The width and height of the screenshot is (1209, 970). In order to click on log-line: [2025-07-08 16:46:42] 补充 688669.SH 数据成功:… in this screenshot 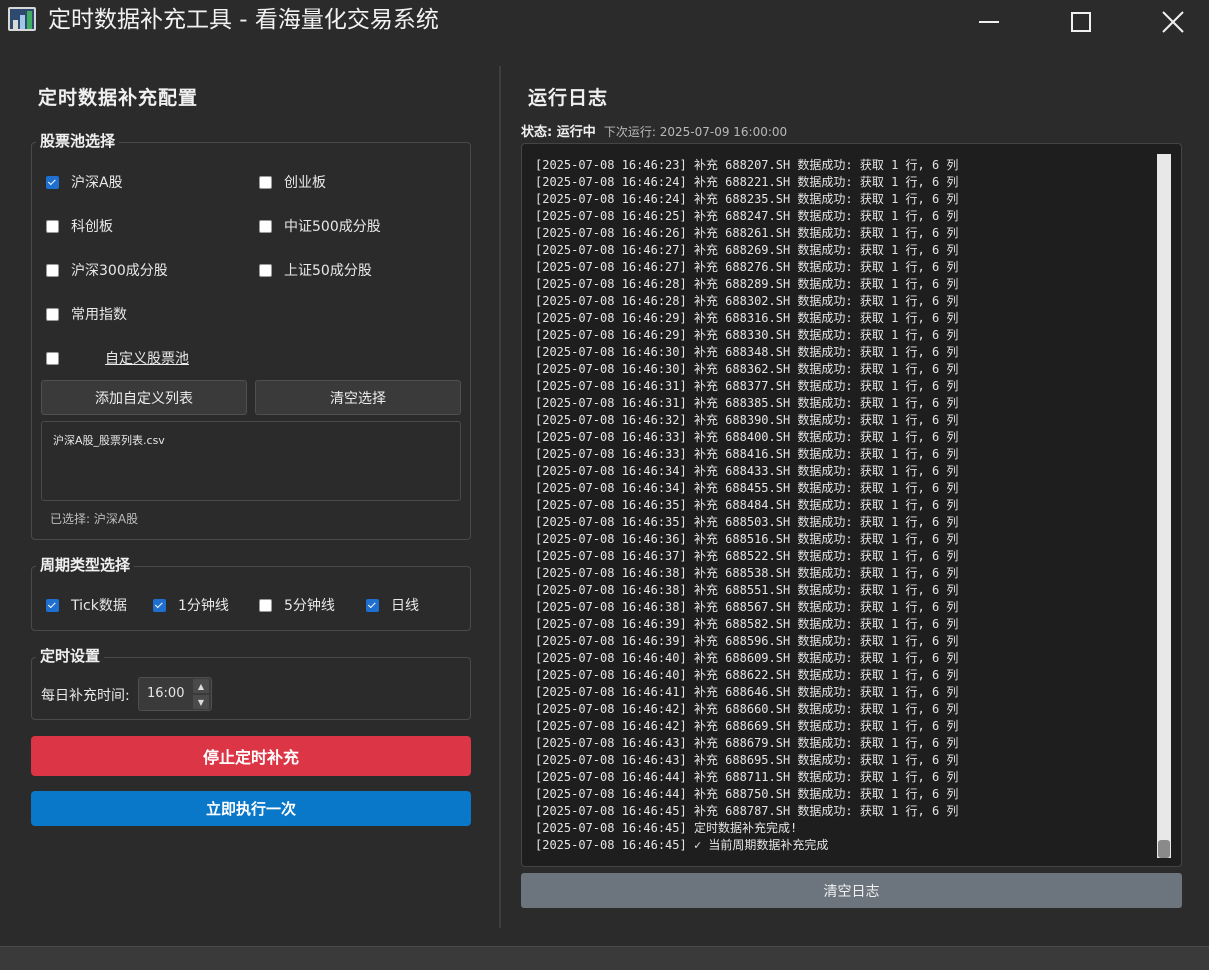, I will do `click(747, 726)`.